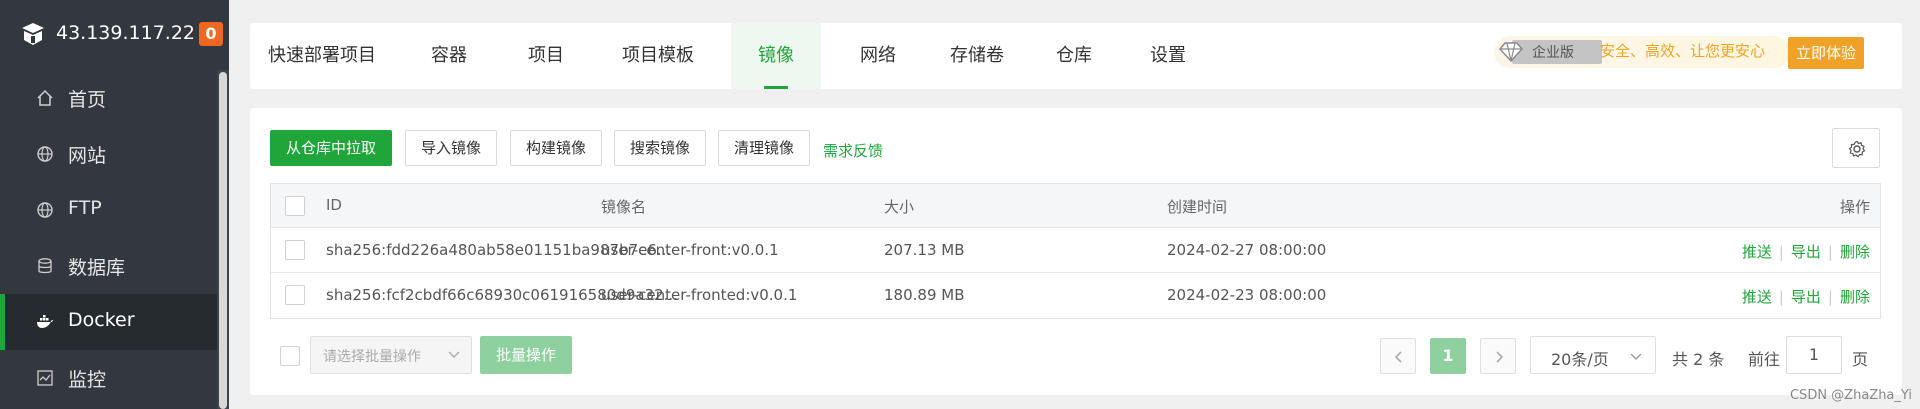 This screenshot has height=409, width=1920. Describe the element at coordinates (87, 156) in the screenshot. I see `sidebar-item-label: 网站` at that location.